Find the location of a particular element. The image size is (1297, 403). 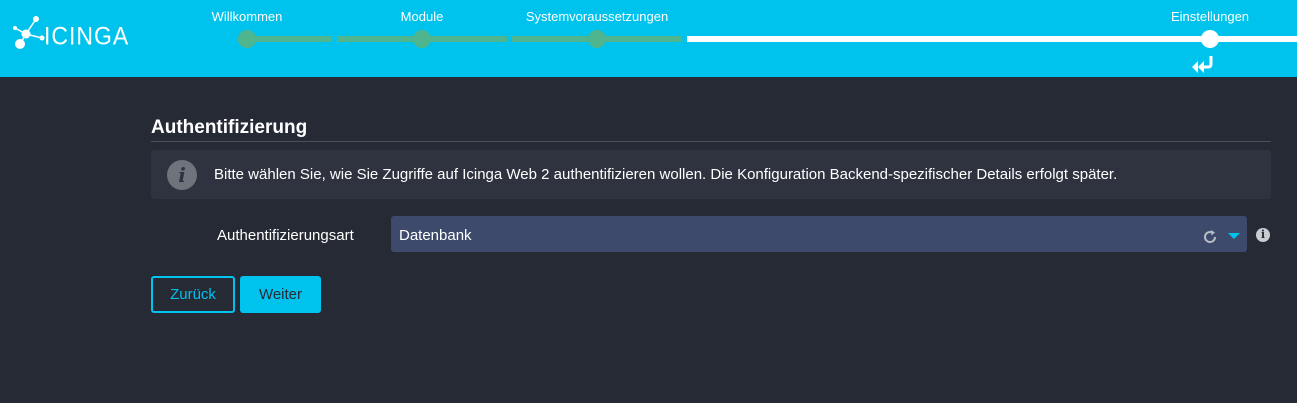

step-label-modules: Module is located at coordinates (422, 16).